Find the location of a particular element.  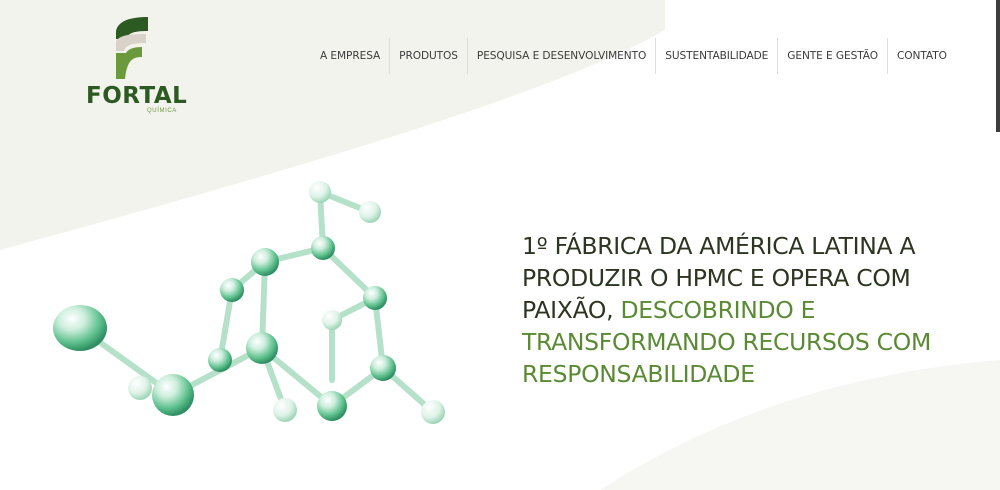

scrollbar-thumb is located at coordinates (998, 66).